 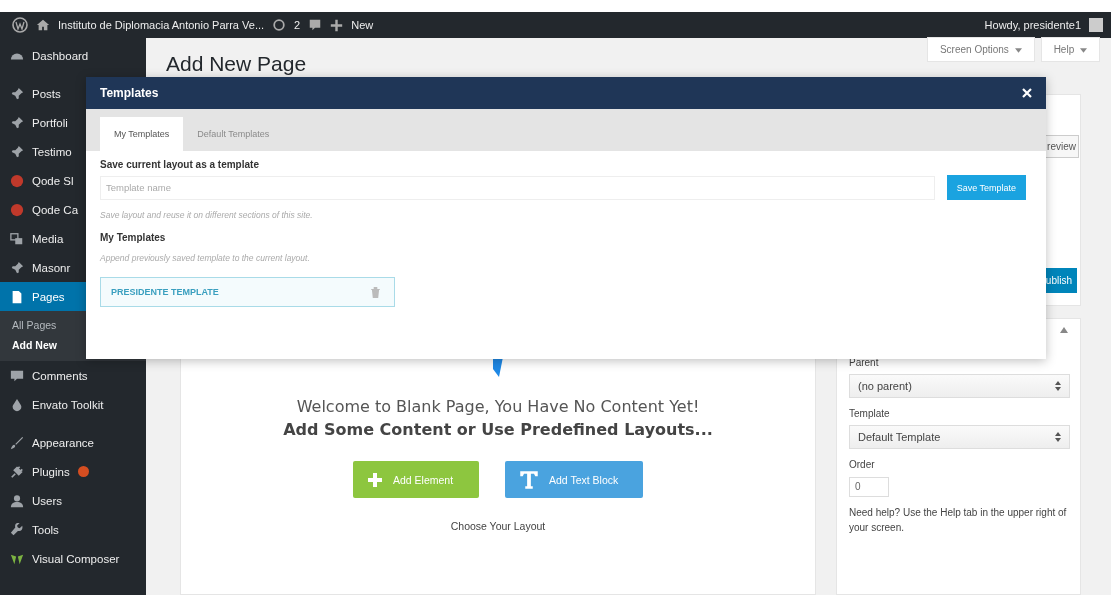 I want to click on help-button: Help, so click(x=1070, y=49).